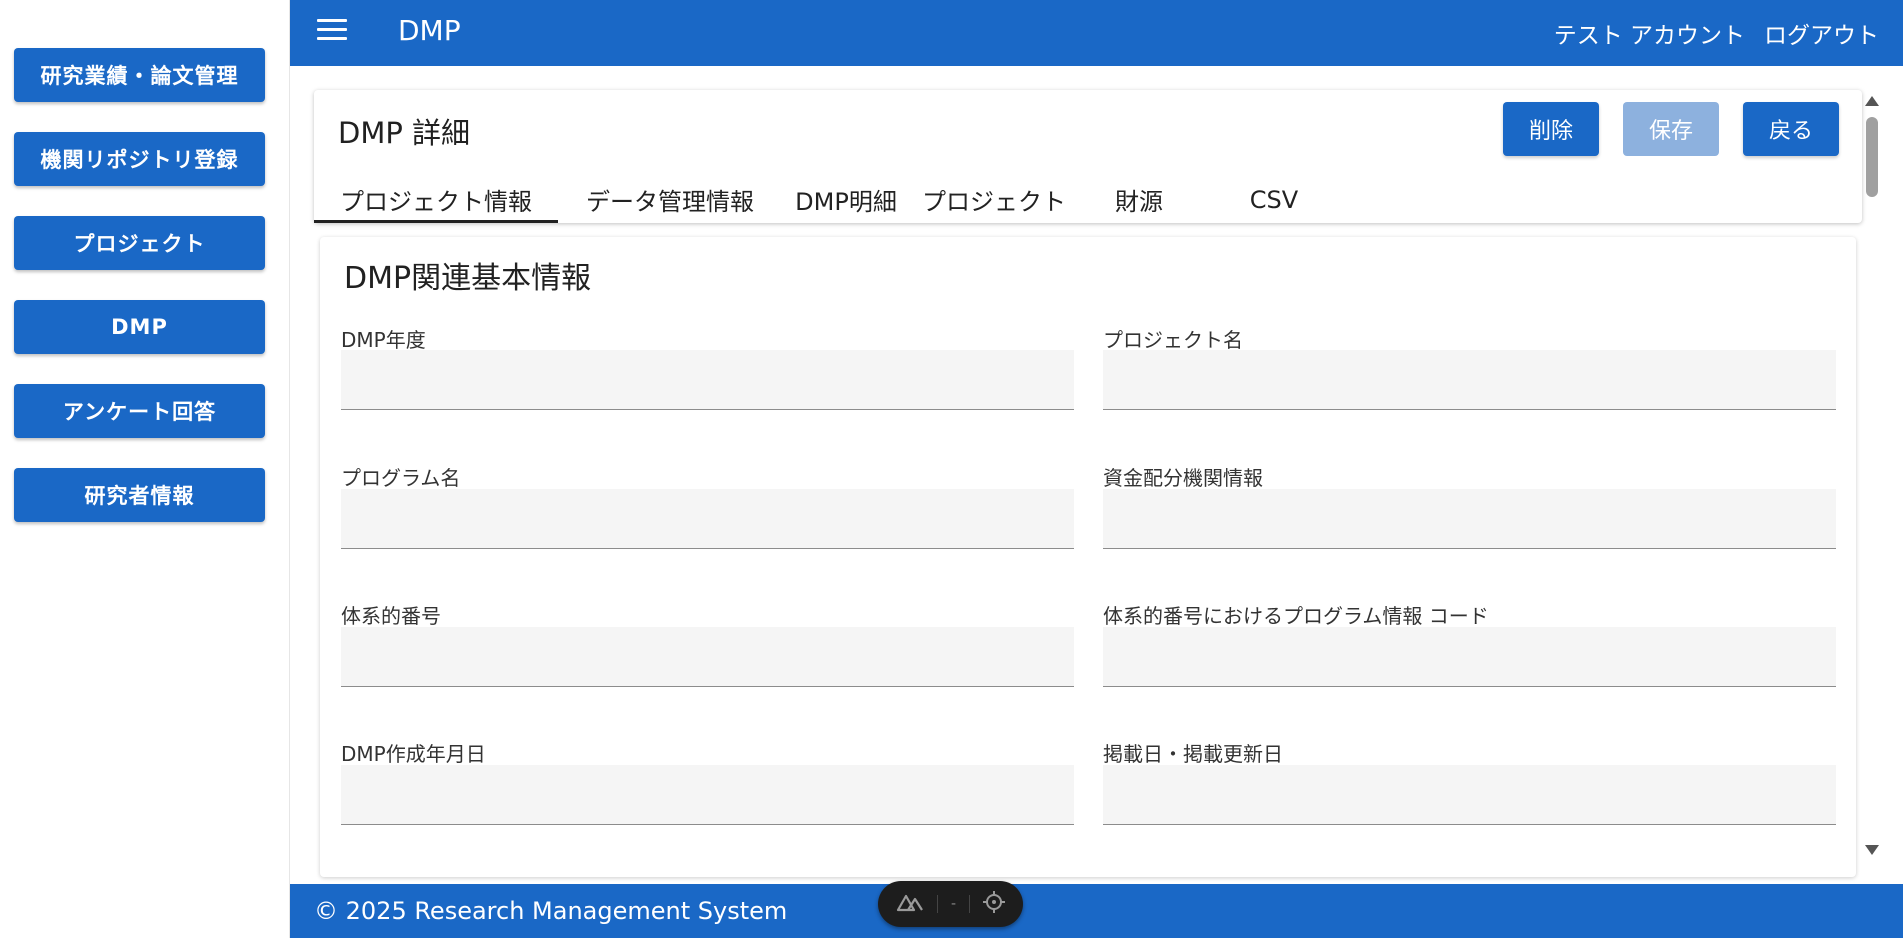 The image size is (1903, 938). Describe the element at coordinates (1469, 519) in the screenshot. I see `funding-agency-input` at that location.